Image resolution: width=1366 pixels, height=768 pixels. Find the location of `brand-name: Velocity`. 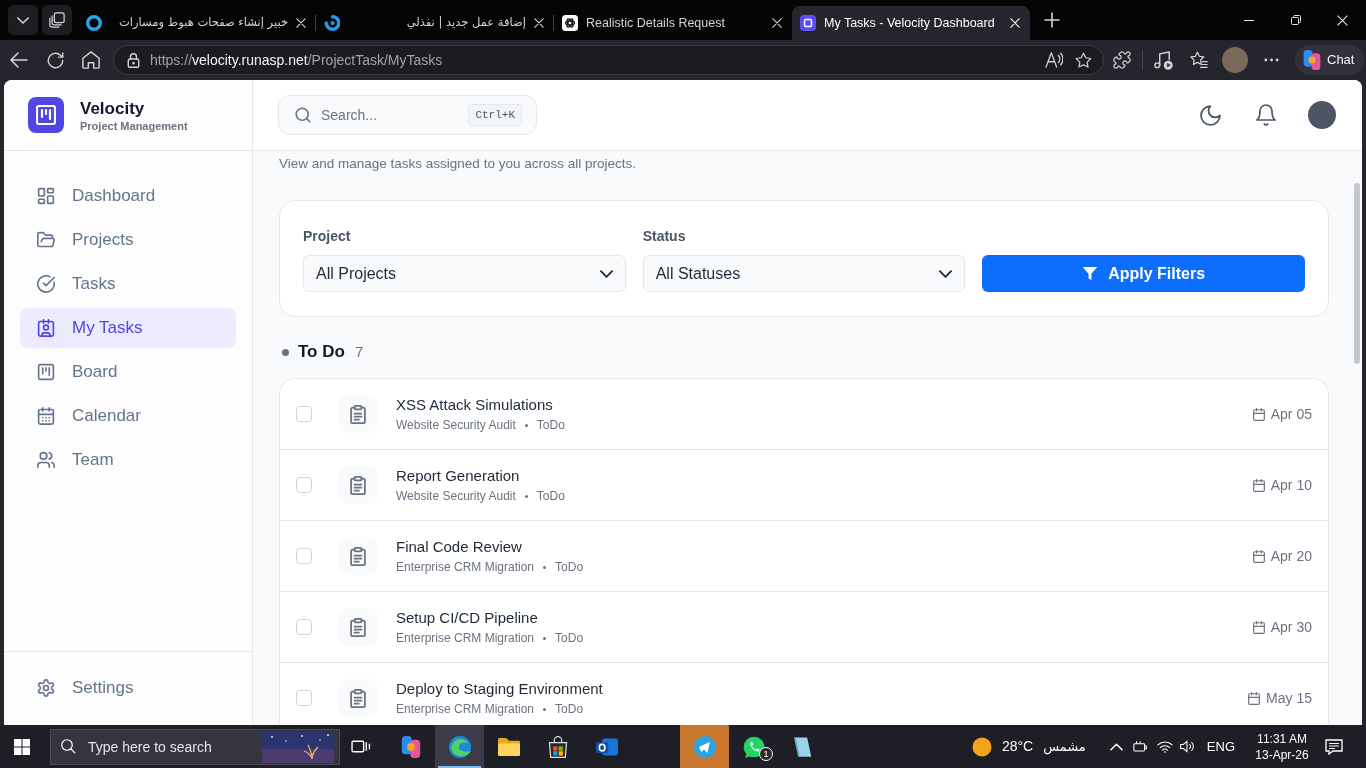

brand-name: Velocity is located at coordinates (113, 108).